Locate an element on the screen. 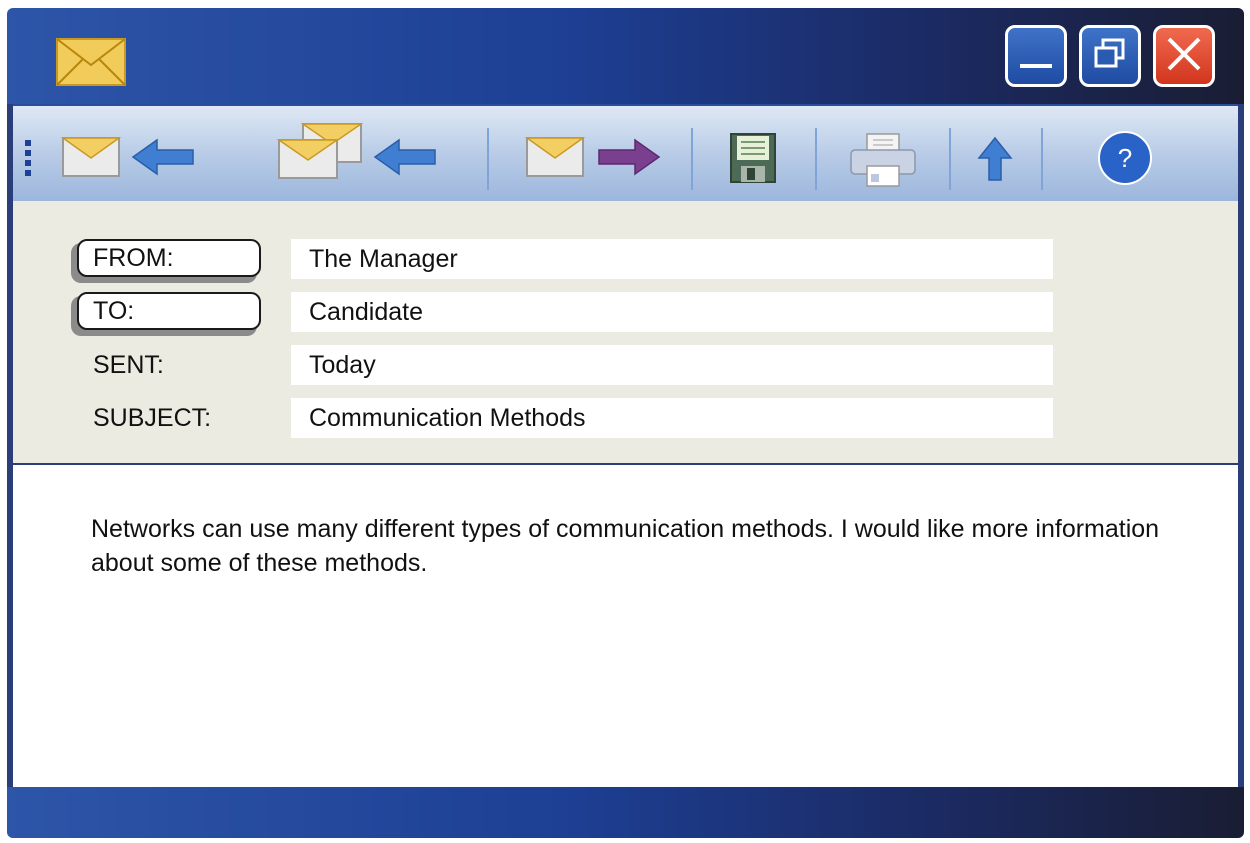 The width and height of the screenshot is (1250, 843). up-arrow-icon is located at coordinates (995, 161).